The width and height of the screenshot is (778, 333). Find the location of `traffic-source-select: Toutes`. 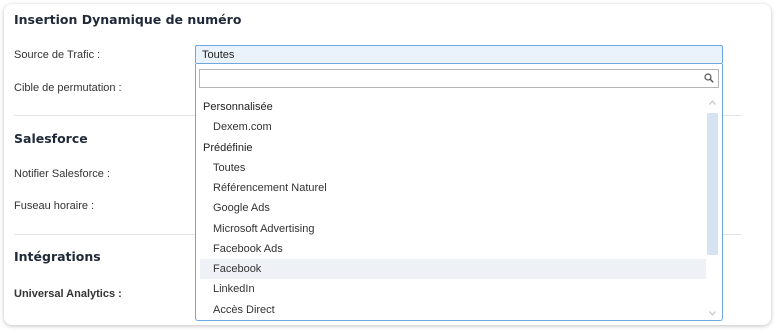

traffic-source-select: Toutes is located at coordinates (459, 54).